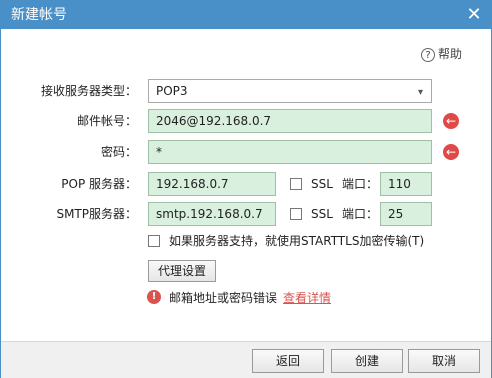  What do you see at coordinates (212, 214) in the screenshot?
I see `smtp-server-input: smtp.192.168.0.7` at bounding box center [212, 214].